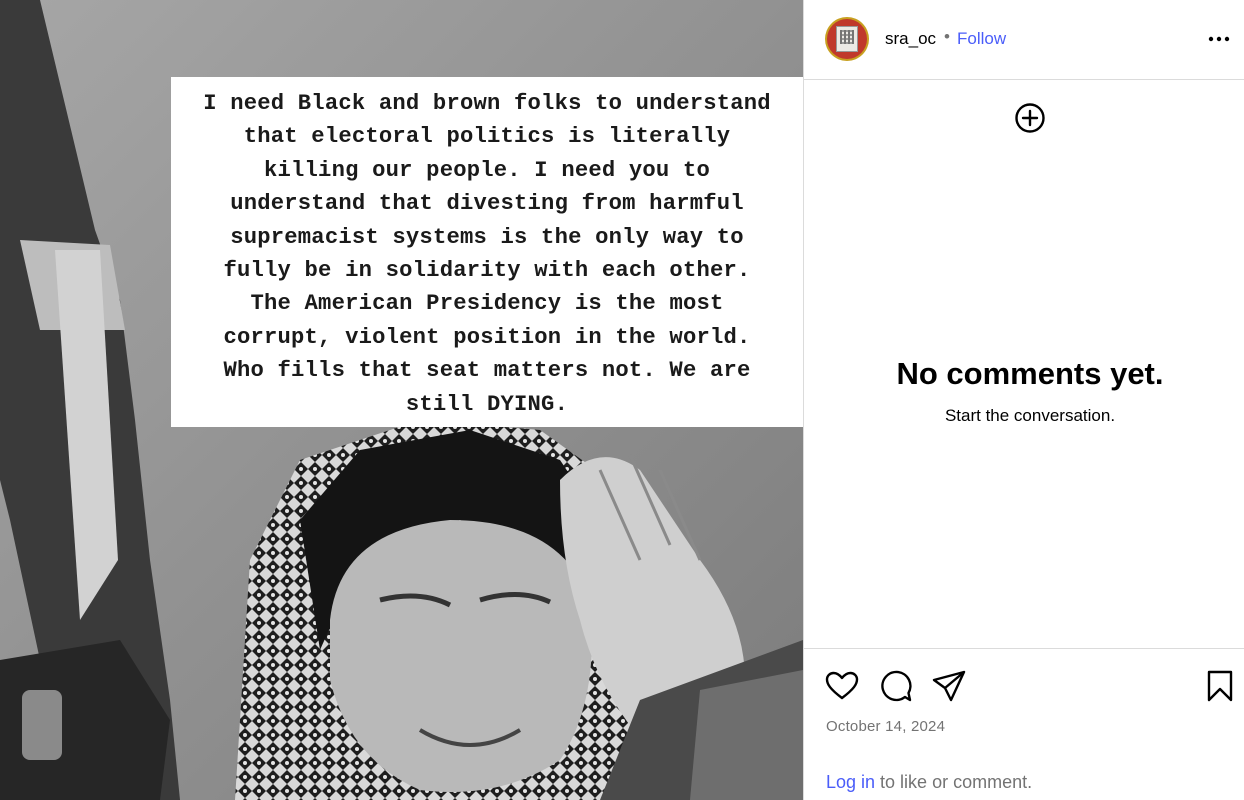 The image size is (1244, 800). What do you see at coordinates (487, 271) in the screenshot?
I see `overlay-line: fully be in solidarity with each other.` at bounding box center [487, 271].